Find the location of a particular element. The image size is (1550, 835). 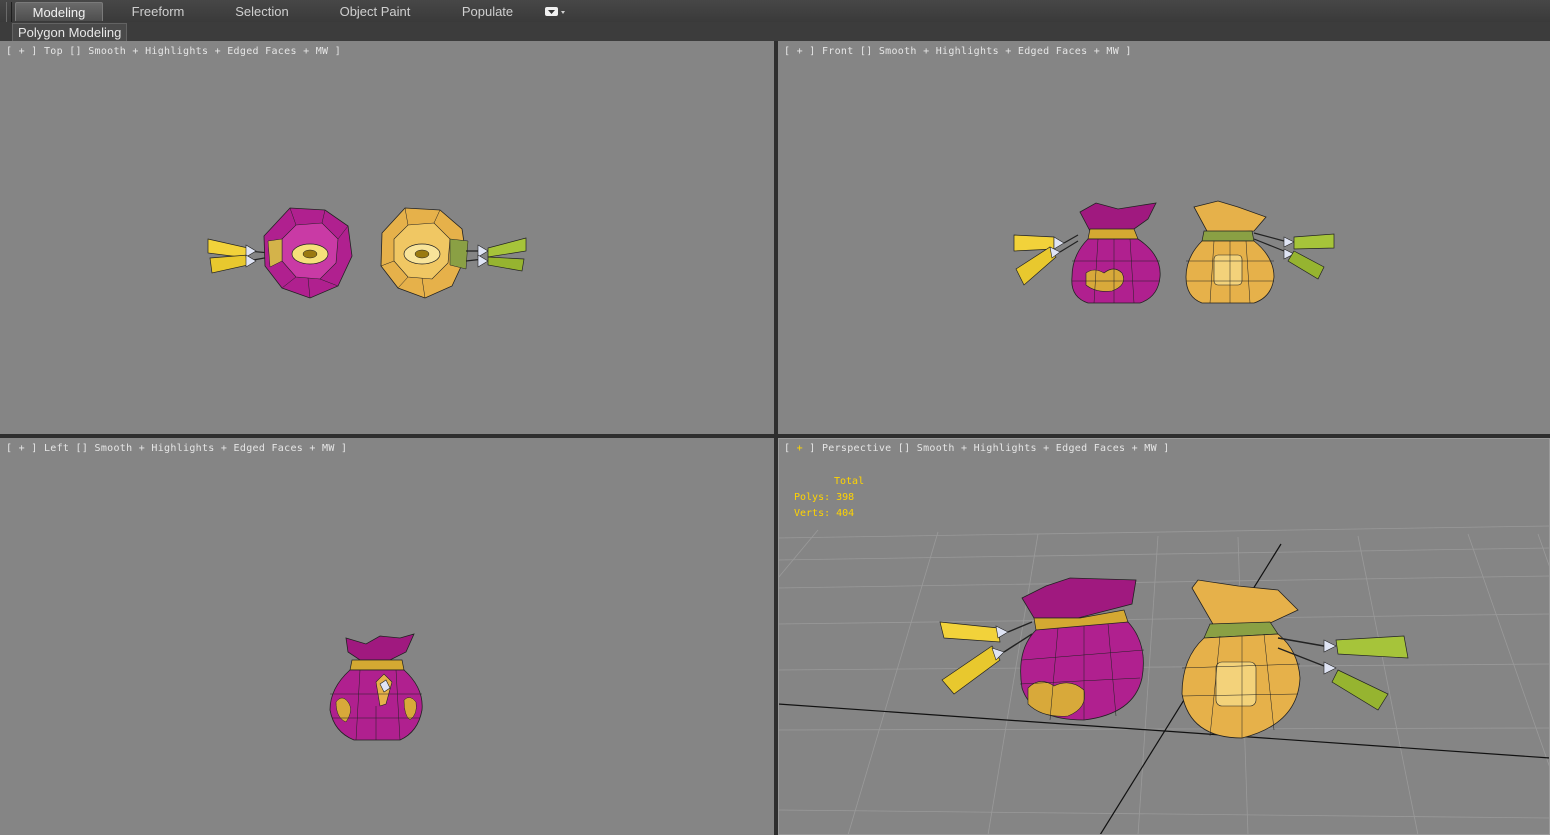

bag-left-side-model is located at coordinates (376, 687).